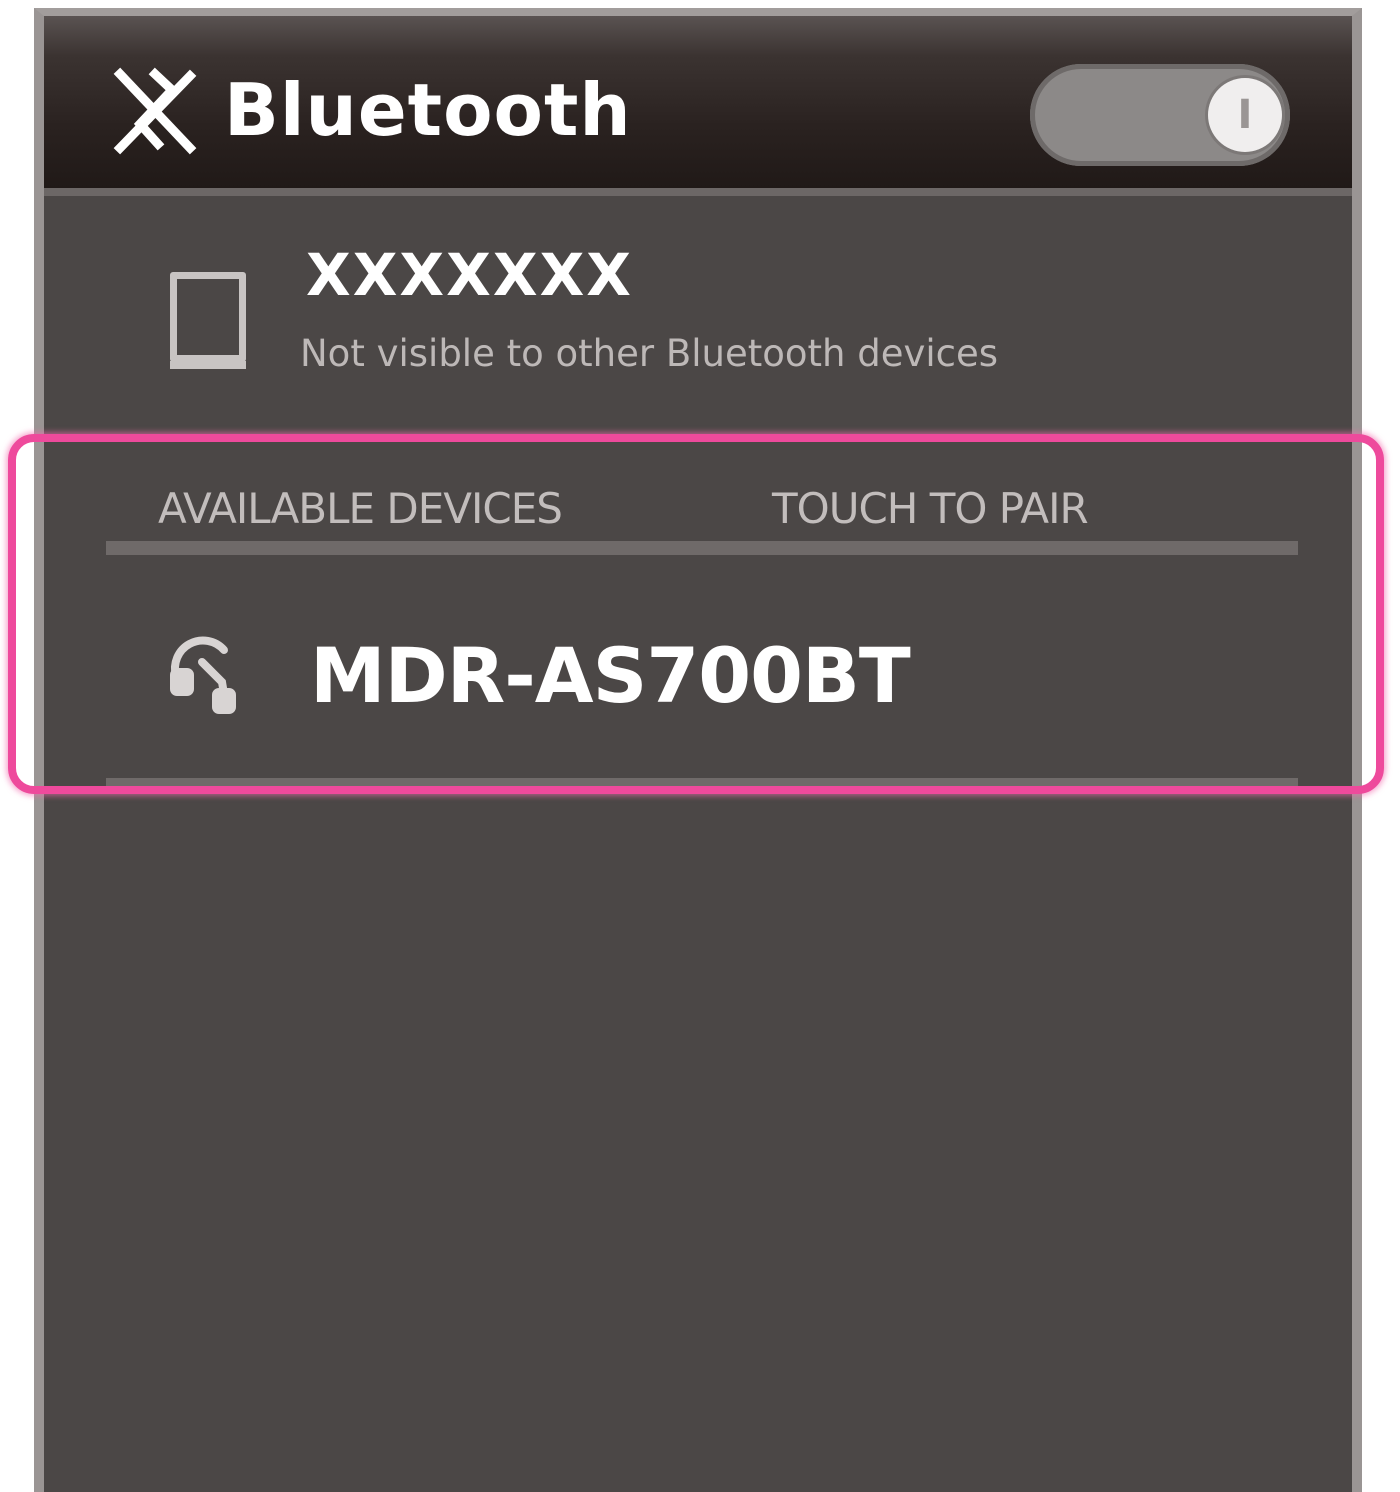 Image resolution: width=1400 pixels, height=1492 pixels. What do you see at coordinates (702, 785) in the screenshot?
I see `list-divider` at bounding box center [702, 785].